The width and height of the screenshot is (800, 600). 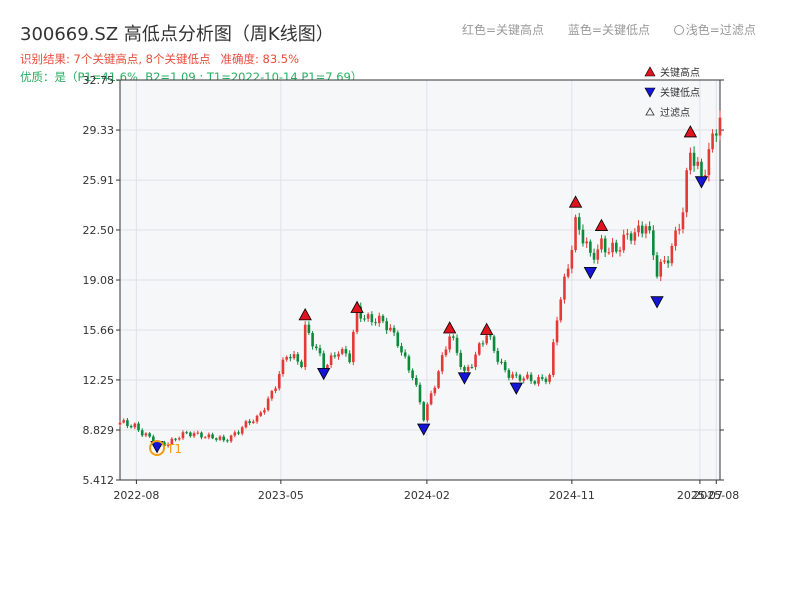 What do you see at coordinates (281, 495) in the screenshot?
I see `x-tick-label: 2023-05` at bounding box center [281, 495].